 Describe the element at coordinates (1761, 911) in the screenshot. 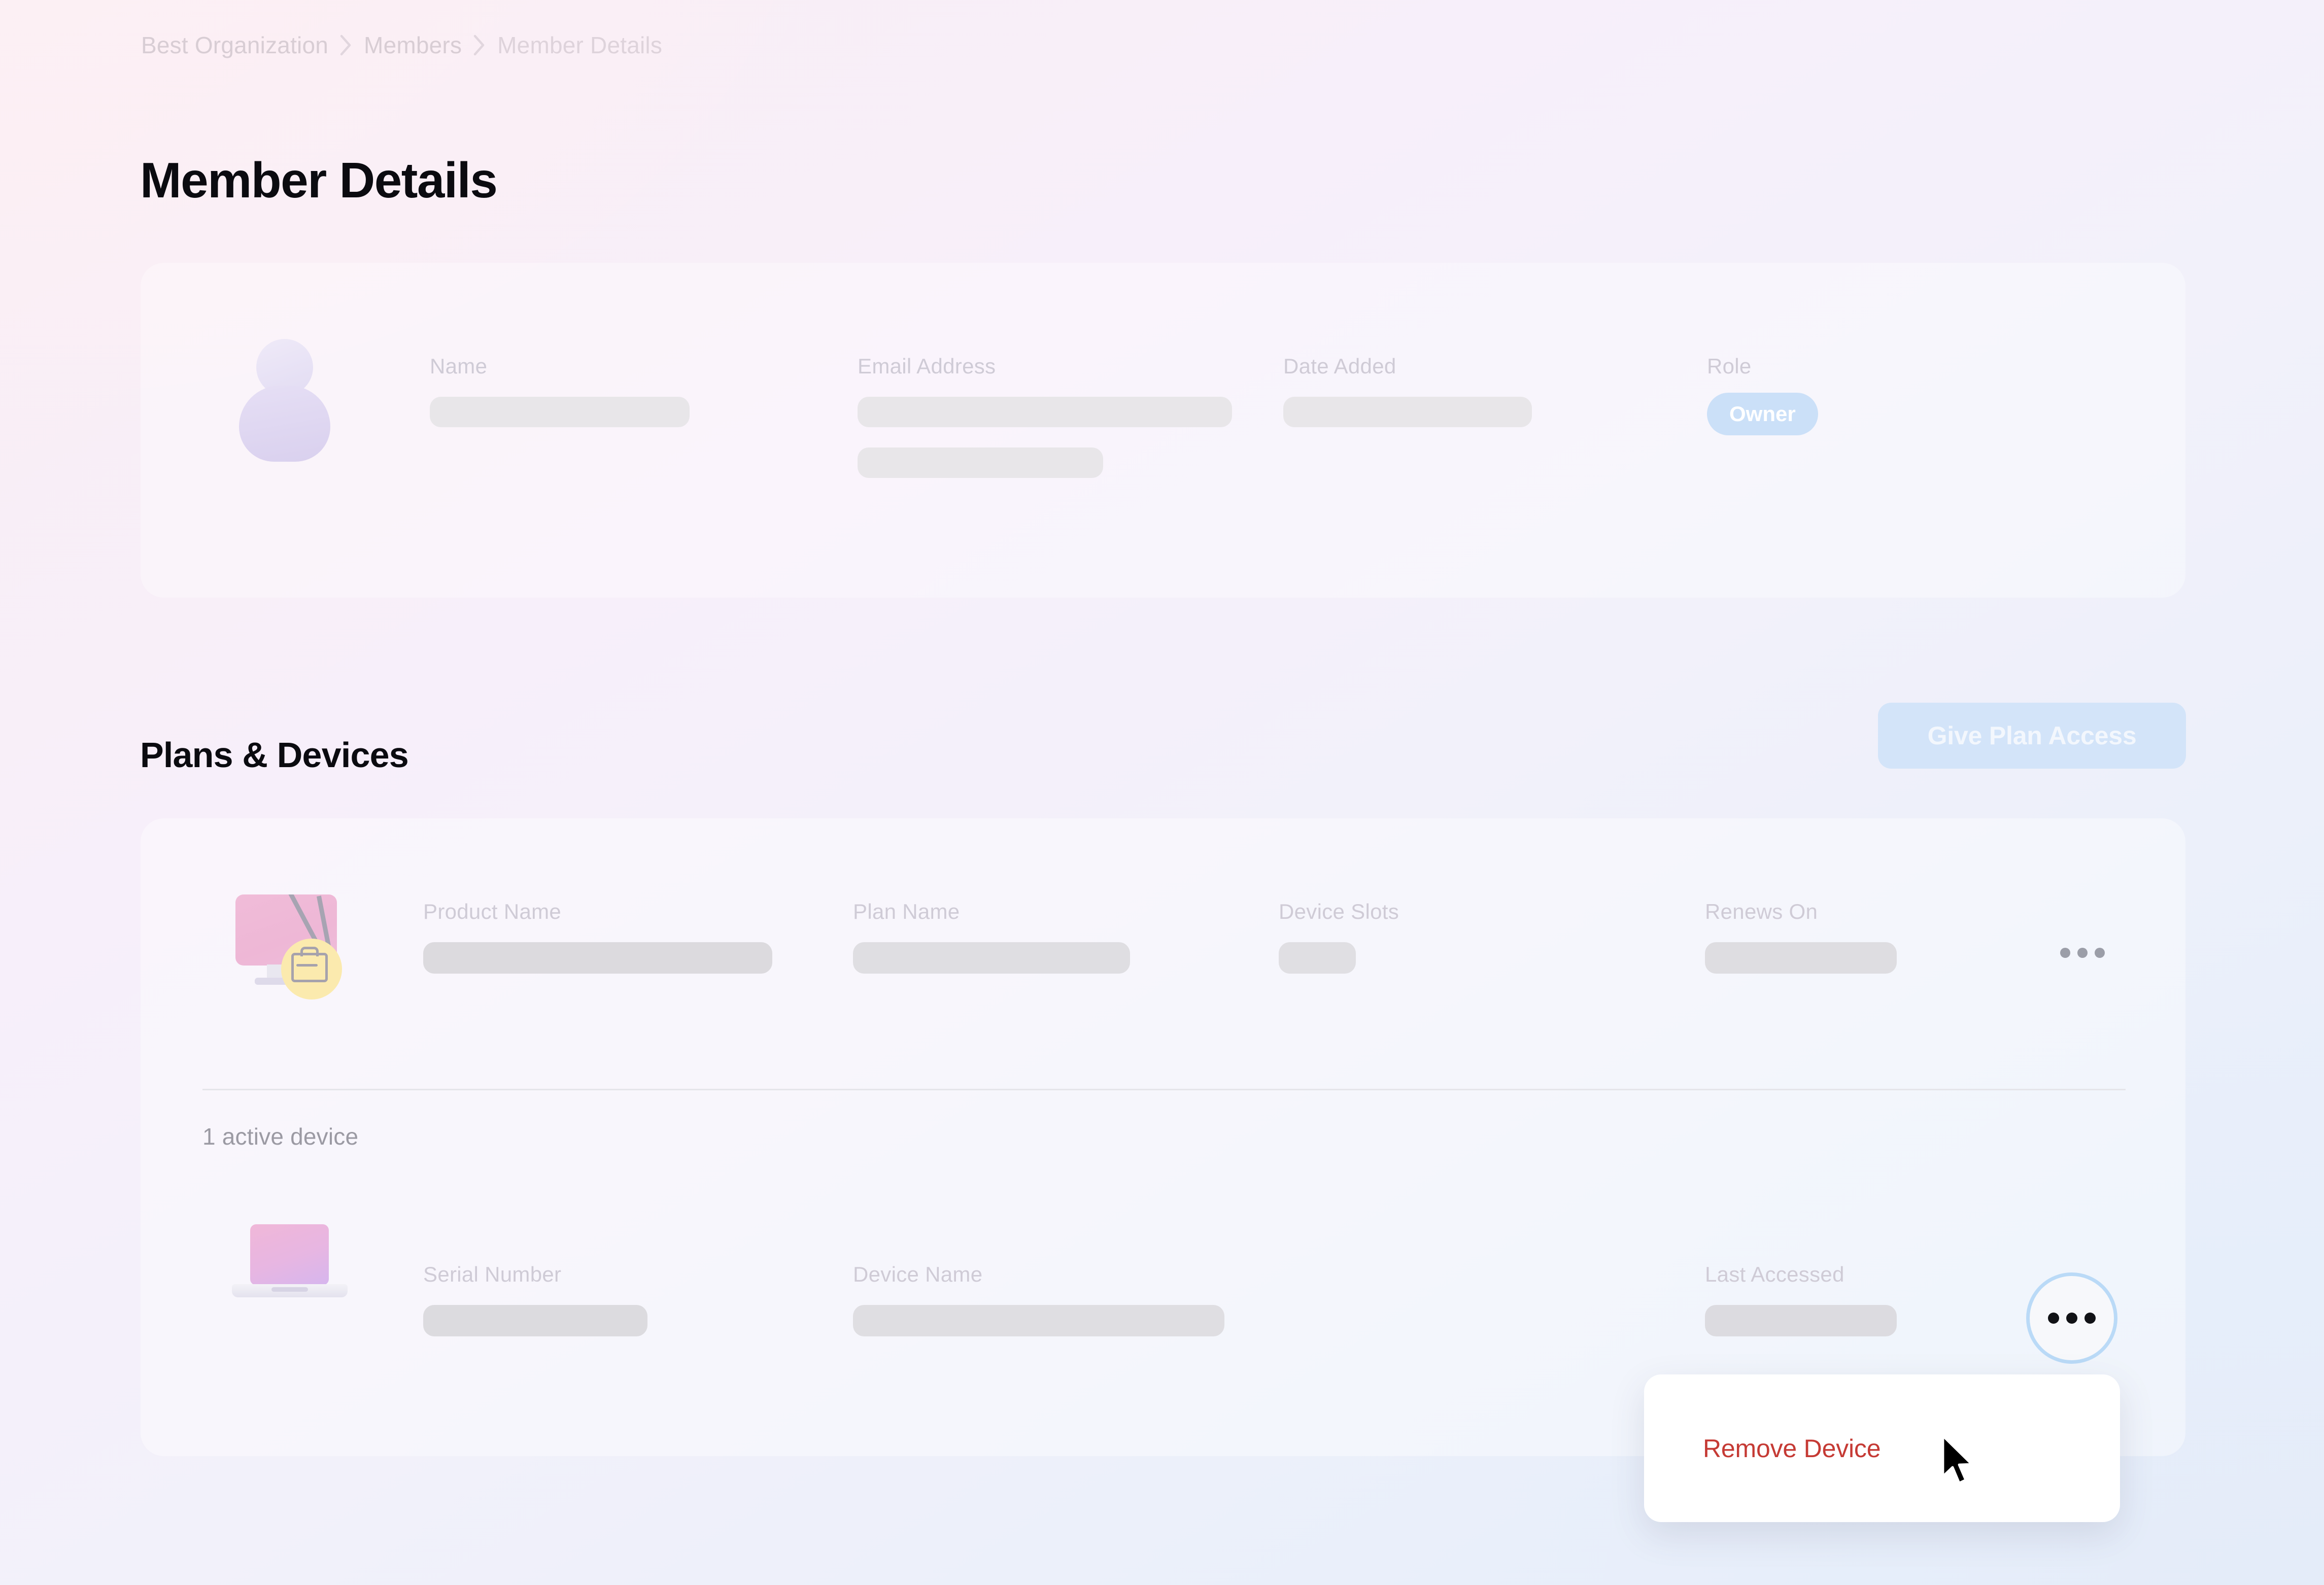

I see `column-label-renews-on: Renews On` at that location.